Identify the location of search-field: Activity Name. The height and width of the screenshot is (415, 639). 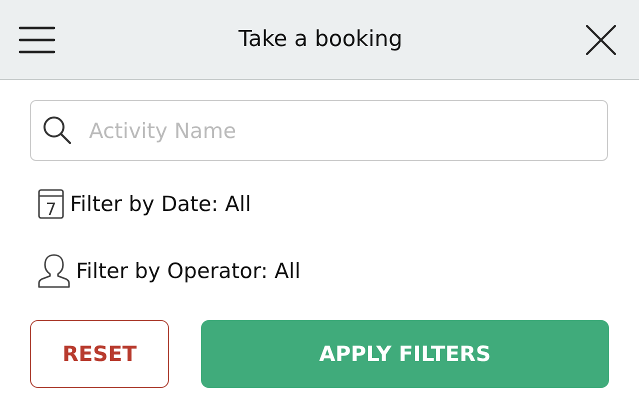
(319, 130).